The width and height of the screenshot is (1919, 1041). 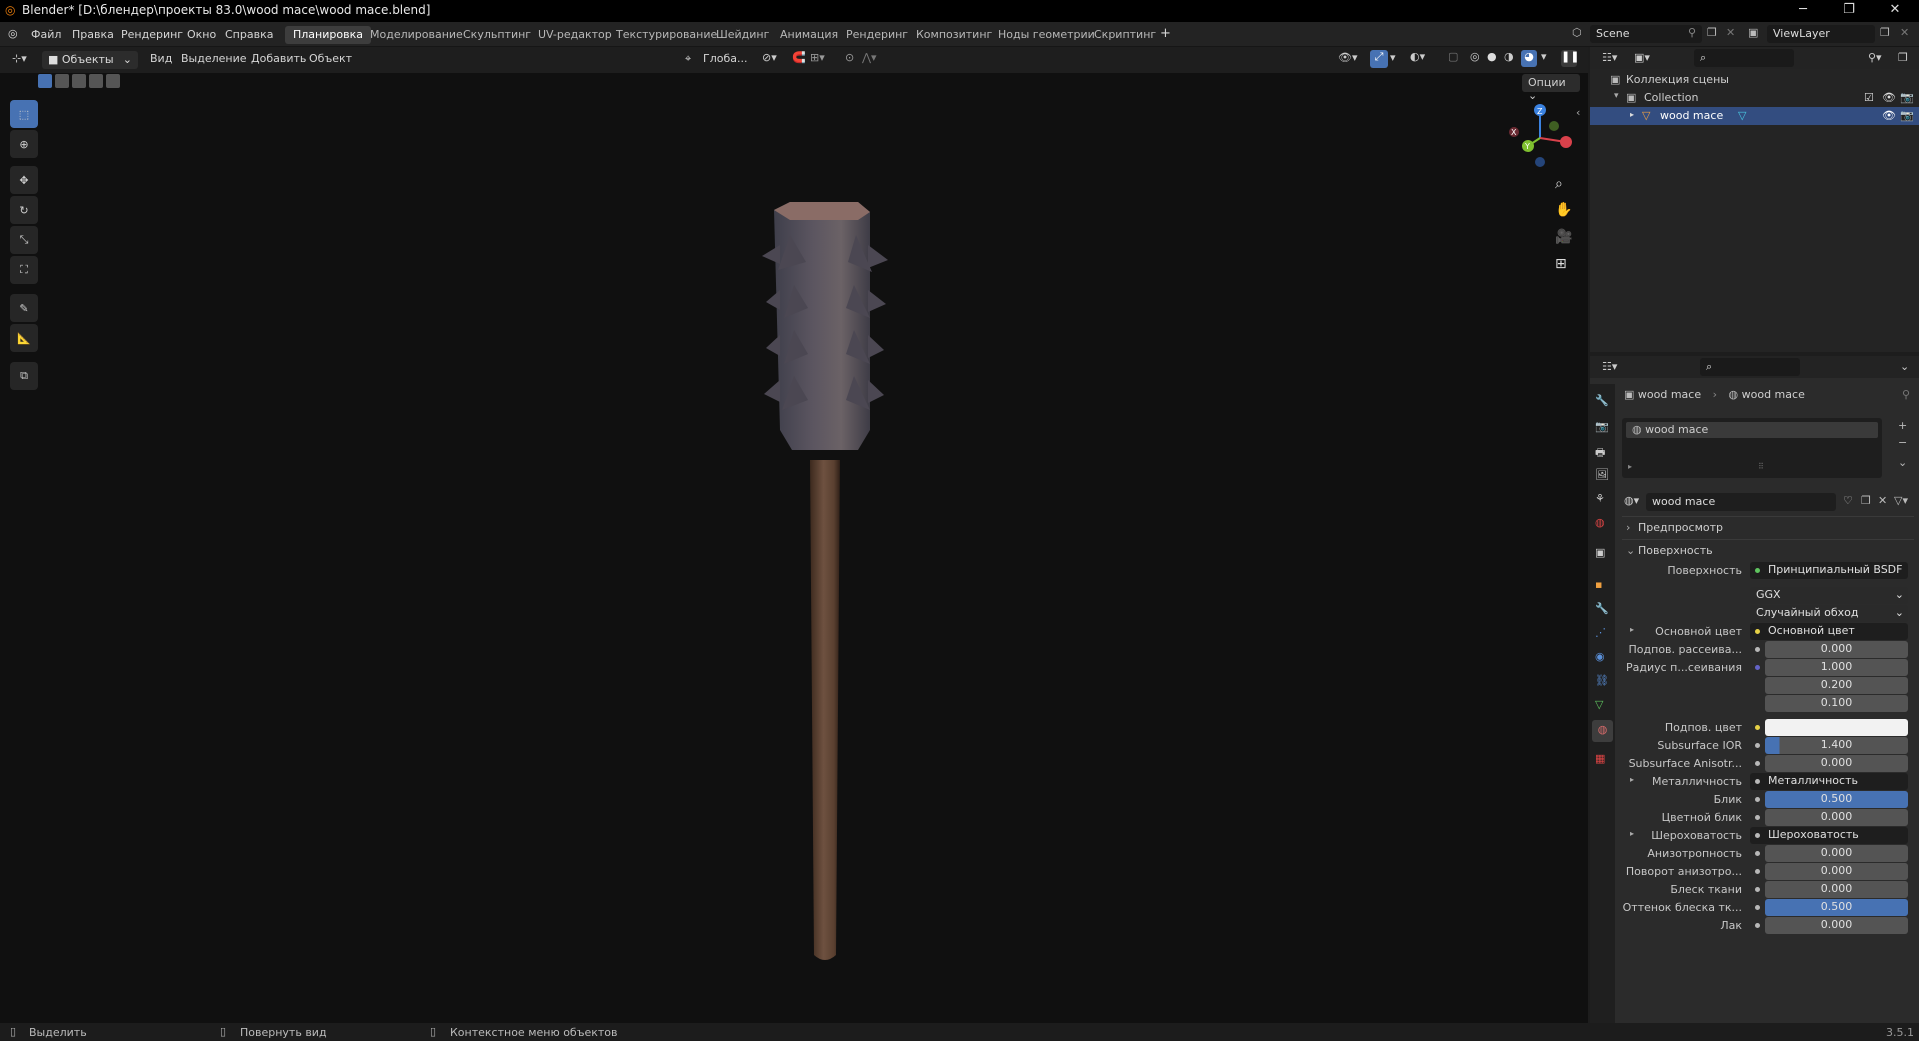 I want to click on gizmo-dropdown-icon: ▾, so click(x=1393, y=57).